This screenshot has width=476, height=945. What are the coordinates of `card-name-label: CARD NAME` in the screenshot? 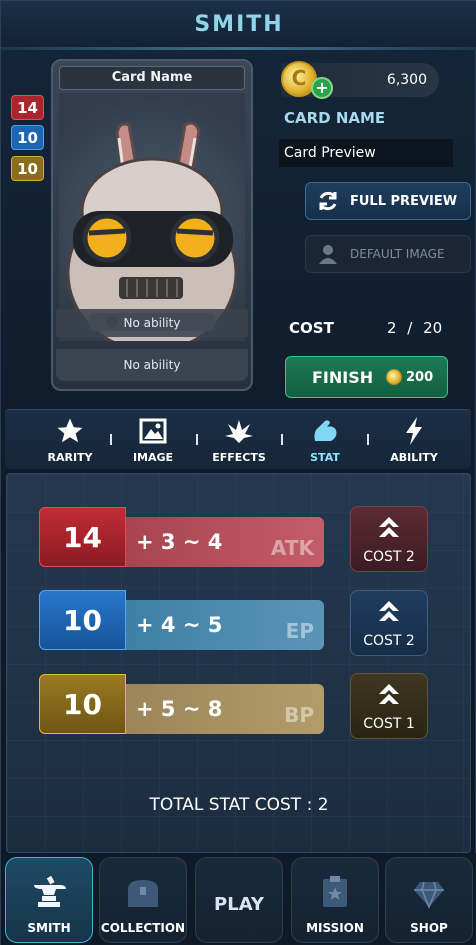 It's located at (335, 118).